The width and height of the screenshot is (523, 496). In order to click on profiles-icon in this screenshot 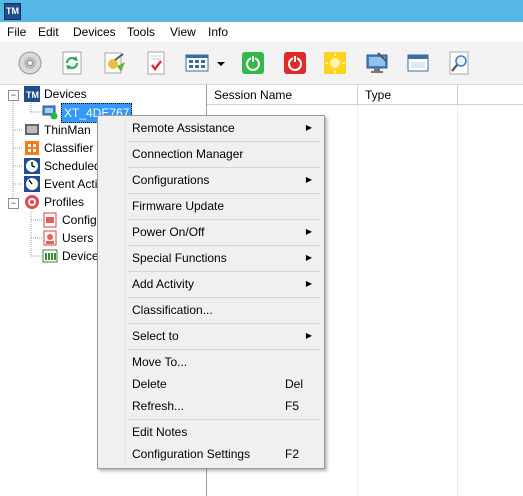, I will do `click(32, 202)`.